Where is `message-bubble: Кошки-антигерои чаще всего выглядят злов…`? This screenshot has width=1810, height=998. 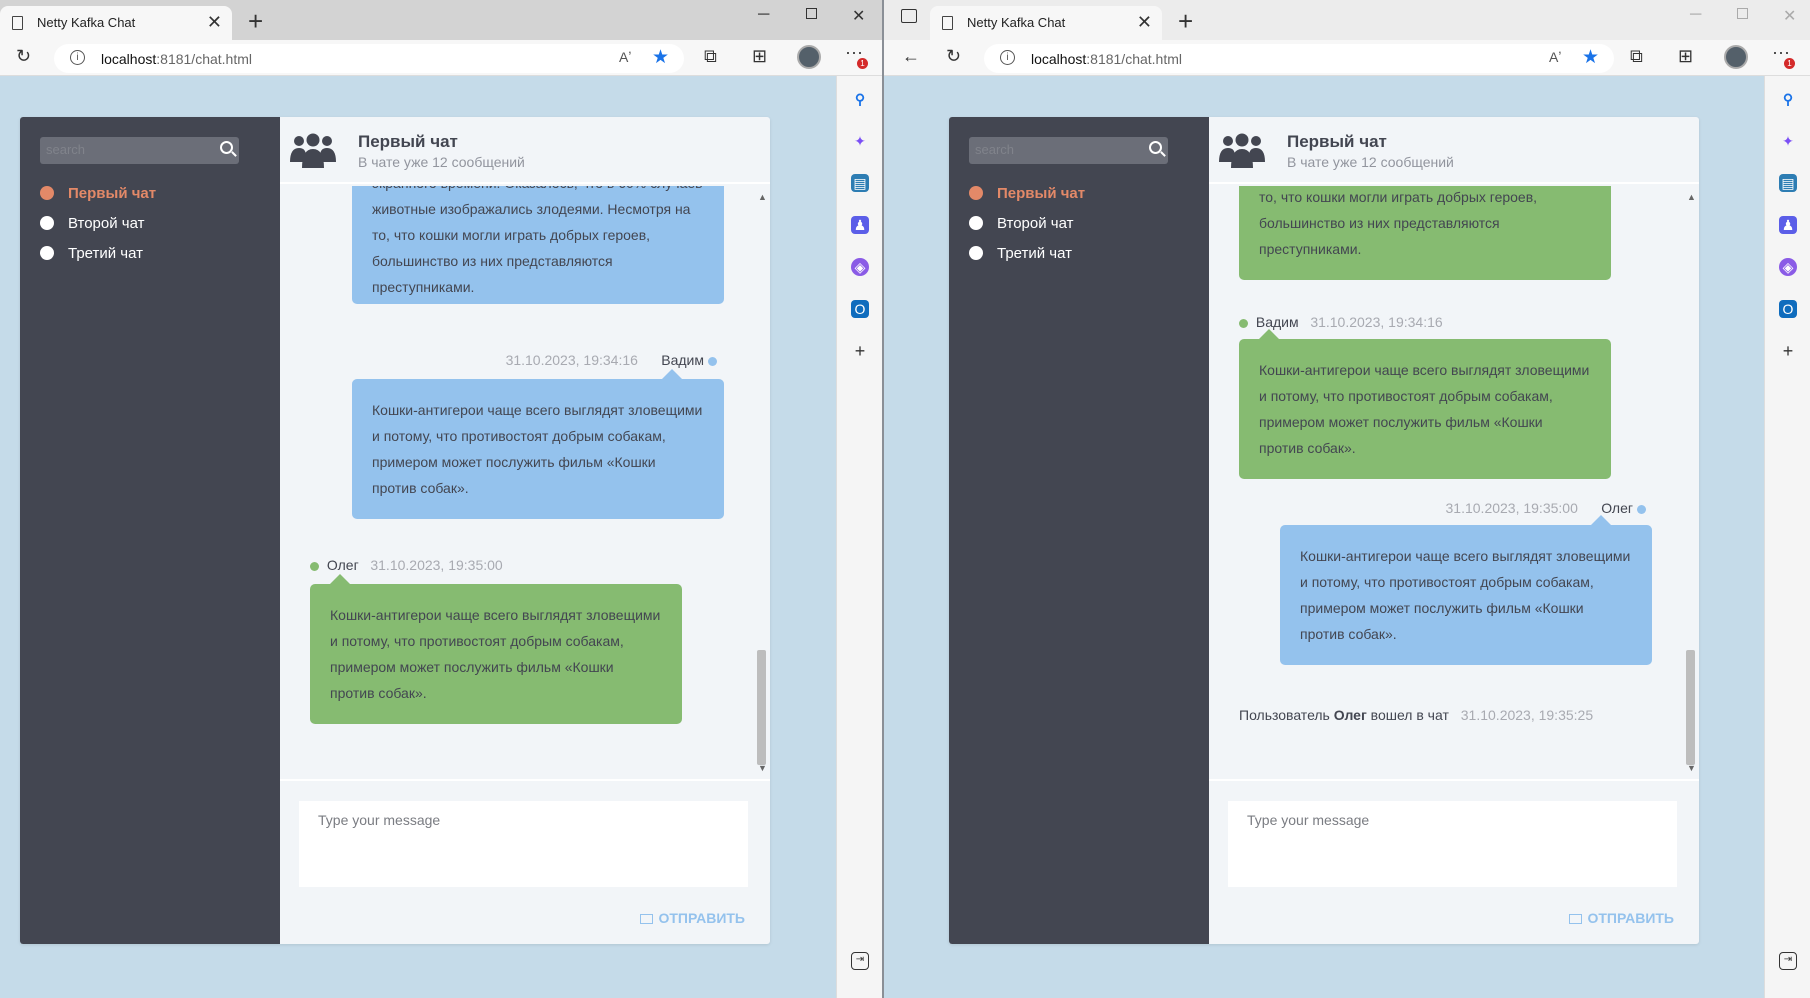 message-bubble: Кошки-антигерои чаще всего выглядят злов… is located at coordinates (538, 449).